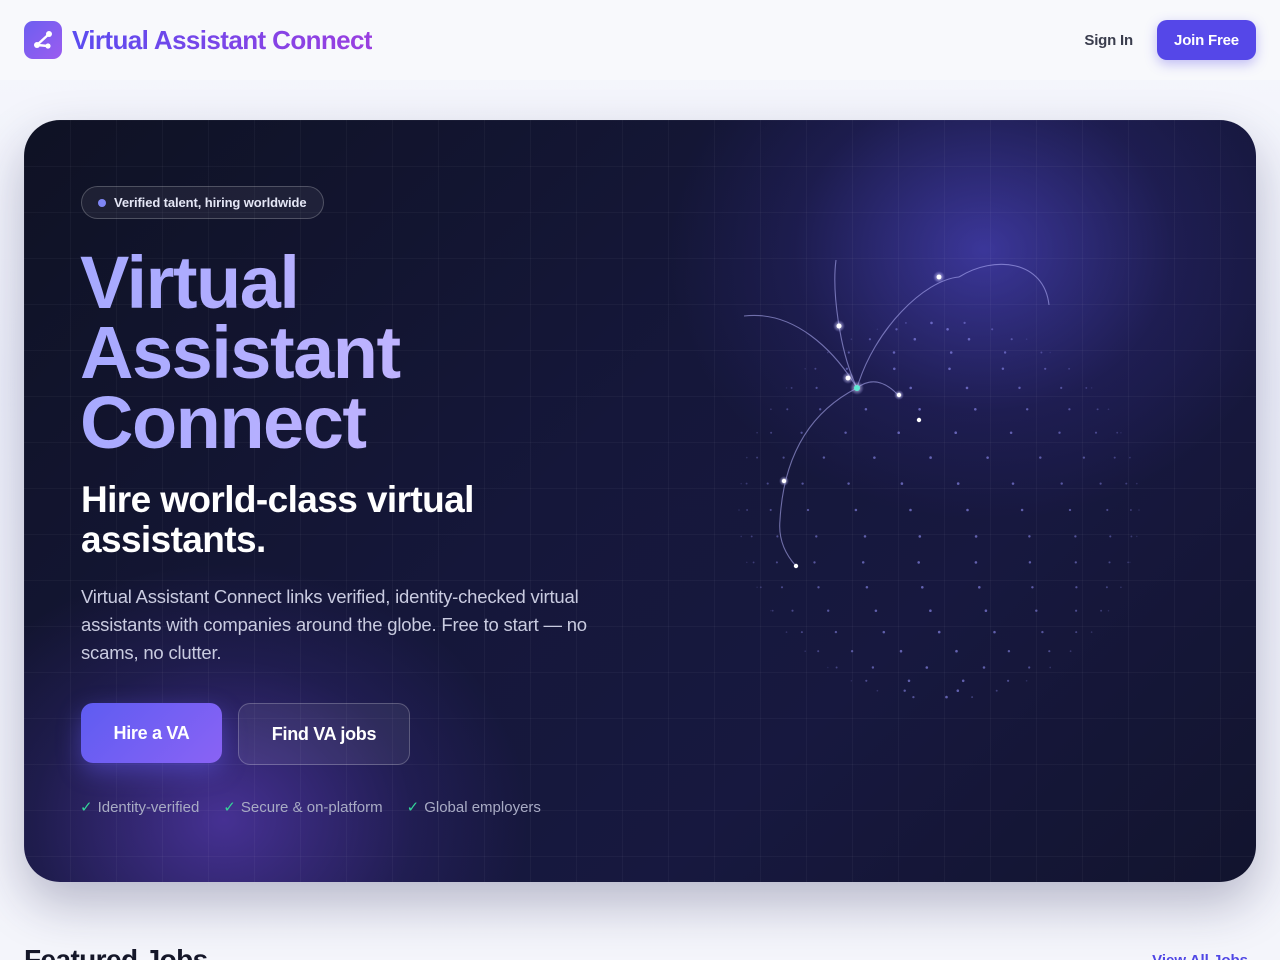  What do you see at coordinates (151, 733) in the screenshot?
I see `hire-va-button: Hire a VA` at bounding box center [151, 733].